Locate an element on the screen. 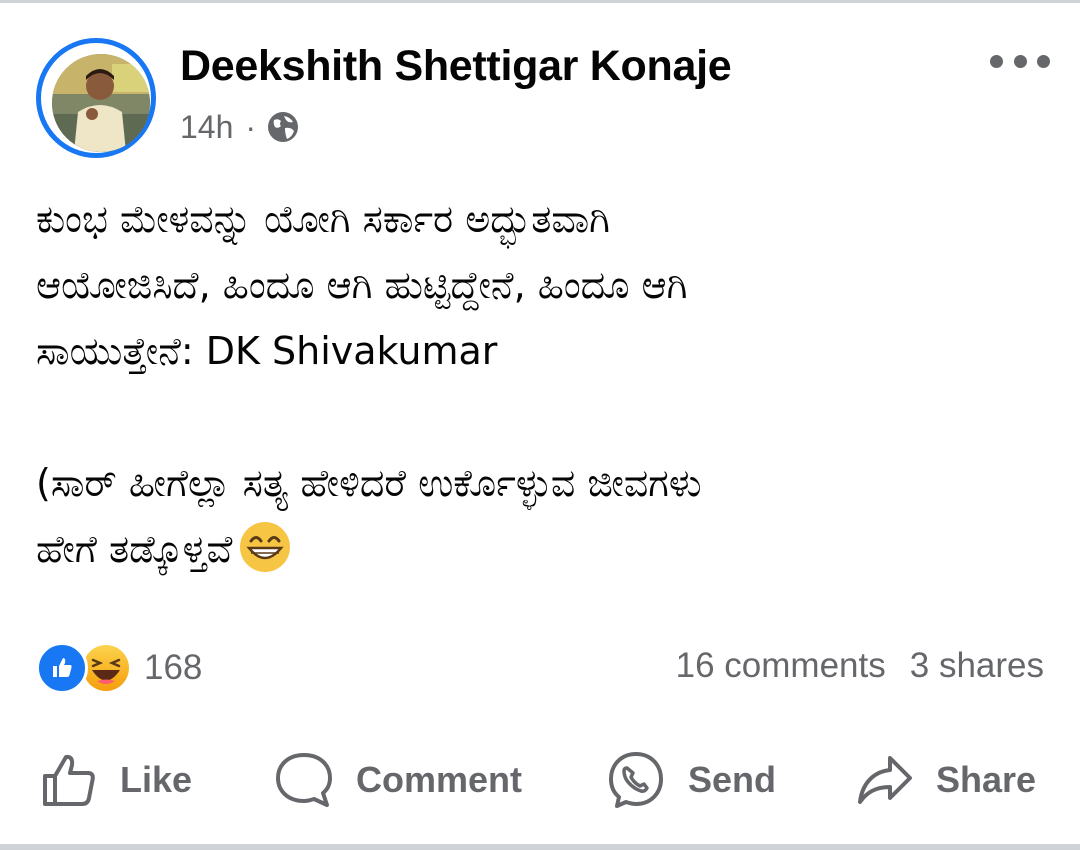 This screenshot has height=850, width=1080. post-line: ಕುಂಭ ಮೇಳವನ್ನು ಯೋಗಿ ಸರ್ಕಾರ ಅದ್ಭುತವಾಗಿ is located at coordinates (323, 219).